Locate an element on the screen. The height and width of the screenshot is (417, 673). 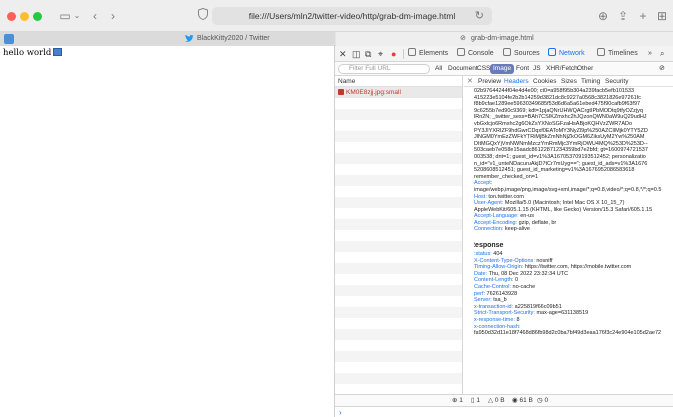
reload-icon: ↻ is located at coordinates (479, 16).